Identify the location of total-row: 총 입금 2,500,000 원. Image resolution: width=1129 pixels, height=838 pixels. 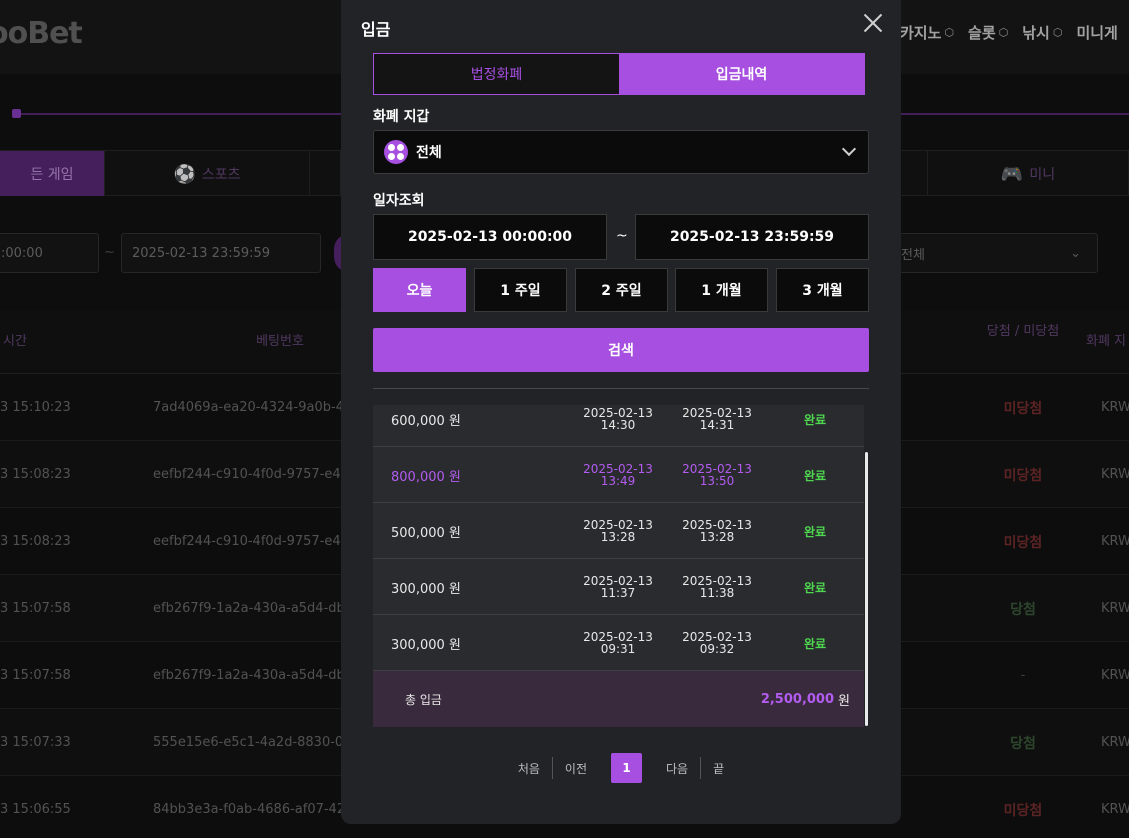
(618, 699).